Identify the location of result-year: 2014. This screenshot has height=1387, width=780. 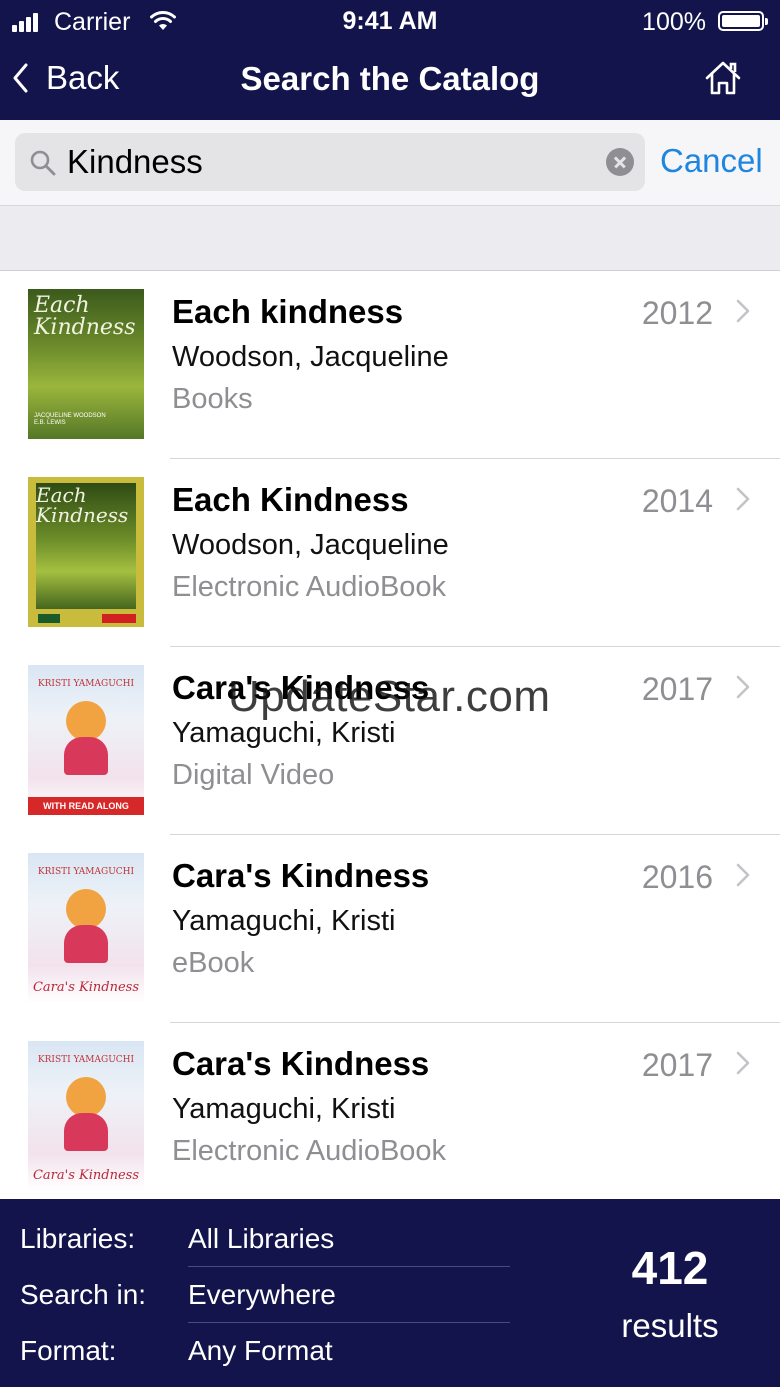
(677, 501).